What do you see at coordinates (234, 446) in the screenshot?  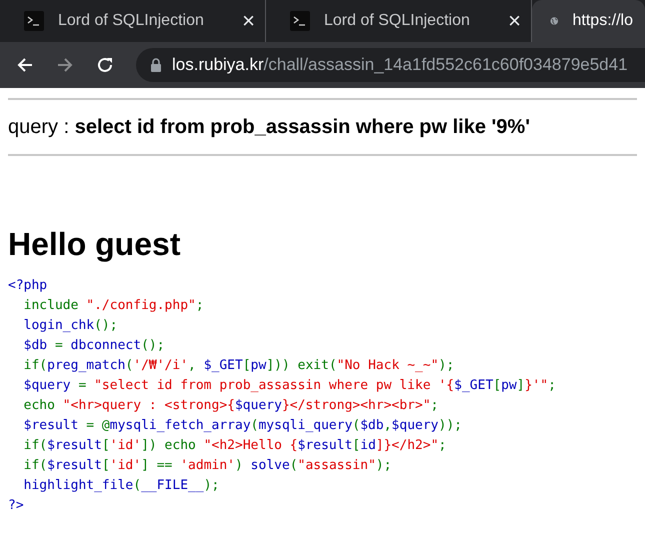 I see `code-line: if($result['id']) echo "<h2>Hello {$result[id]}</h2>";` at bounding box center [234, 446].